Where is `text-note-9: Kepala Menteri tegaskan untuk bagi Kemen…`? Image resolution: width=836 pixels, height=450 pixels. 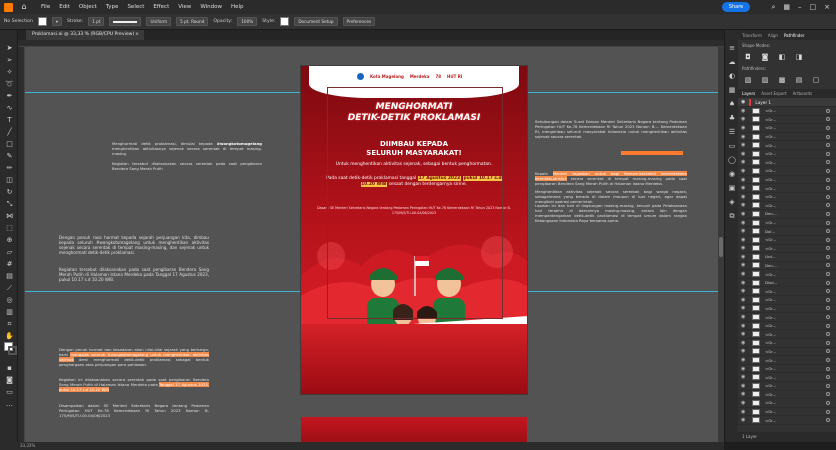 text-note-9: Kepala Menteri tegaskan untuk bagi Kemen… is located at coordinates (611, 178).